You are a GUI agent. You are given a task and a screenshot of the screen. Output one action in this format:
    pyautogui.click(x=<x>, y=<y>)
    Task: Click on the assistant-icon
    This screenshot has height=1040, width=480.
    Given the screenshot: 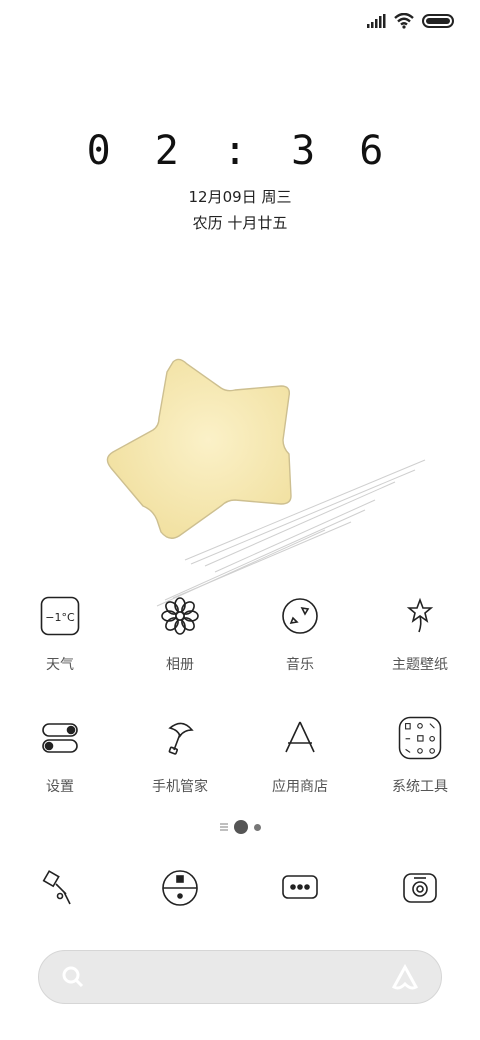 What is the action you would take?
    pyautogui.click(x=405, y=978)
    